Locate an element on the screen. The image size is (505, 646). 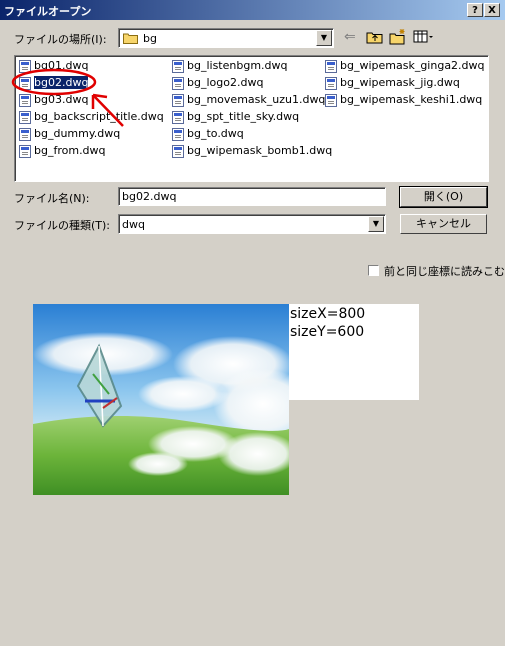
back-arrow-icon: ⇐ is located at coordinates (352, 37).